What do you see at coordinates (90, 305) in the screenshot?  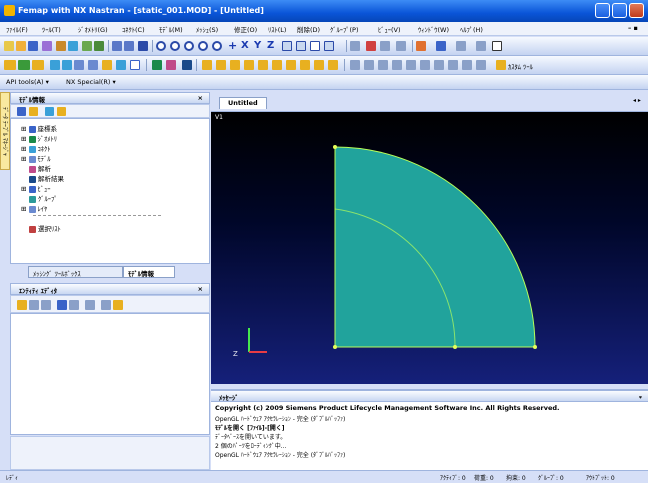 I see `entity-filter-icon` at bounding box center [90, 305].